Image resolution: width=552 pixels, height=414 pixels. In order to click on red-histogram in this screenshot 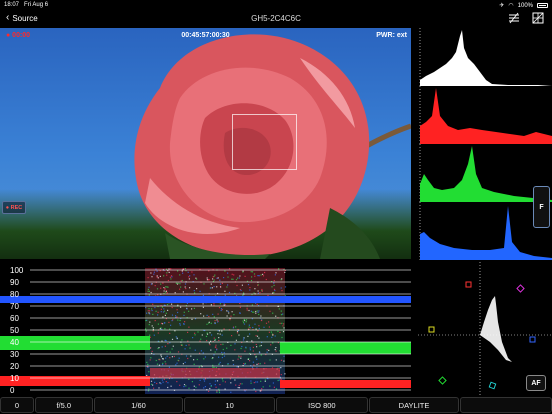, I will do `click(485, 115)`.